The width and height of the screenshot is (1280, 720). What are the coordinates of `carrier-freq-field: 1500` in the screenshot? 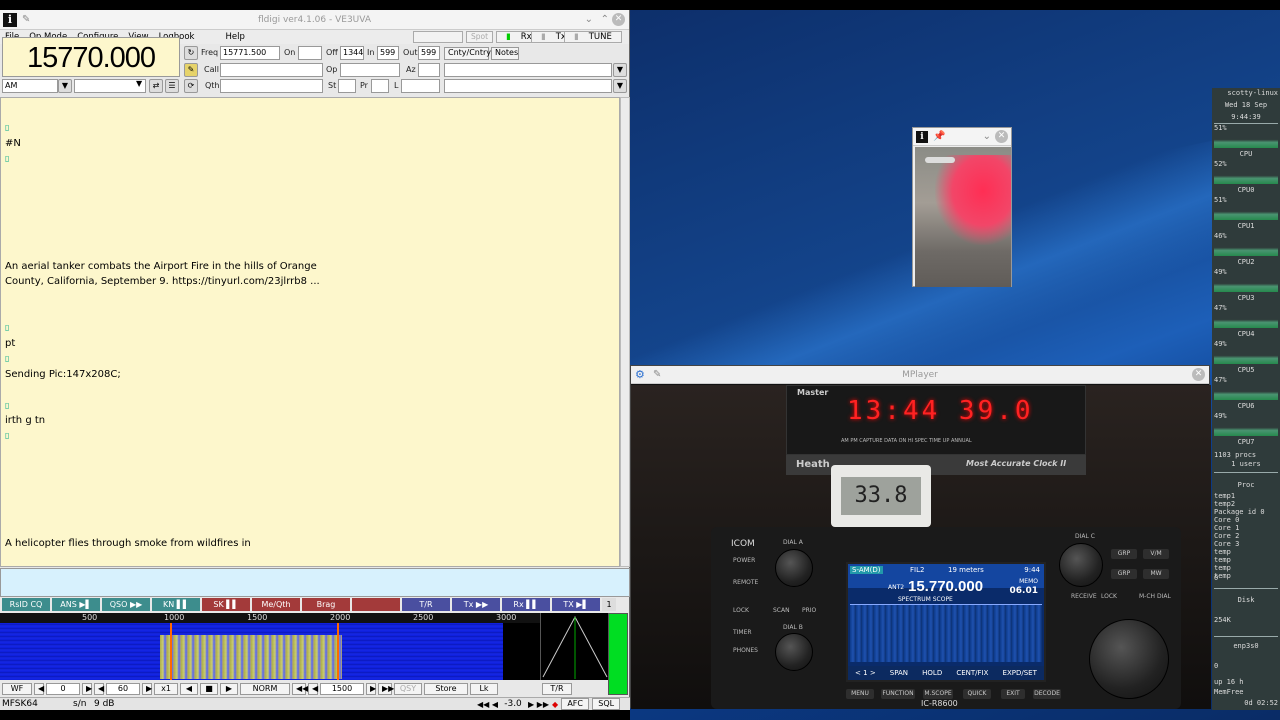 It's located at (342, 689).